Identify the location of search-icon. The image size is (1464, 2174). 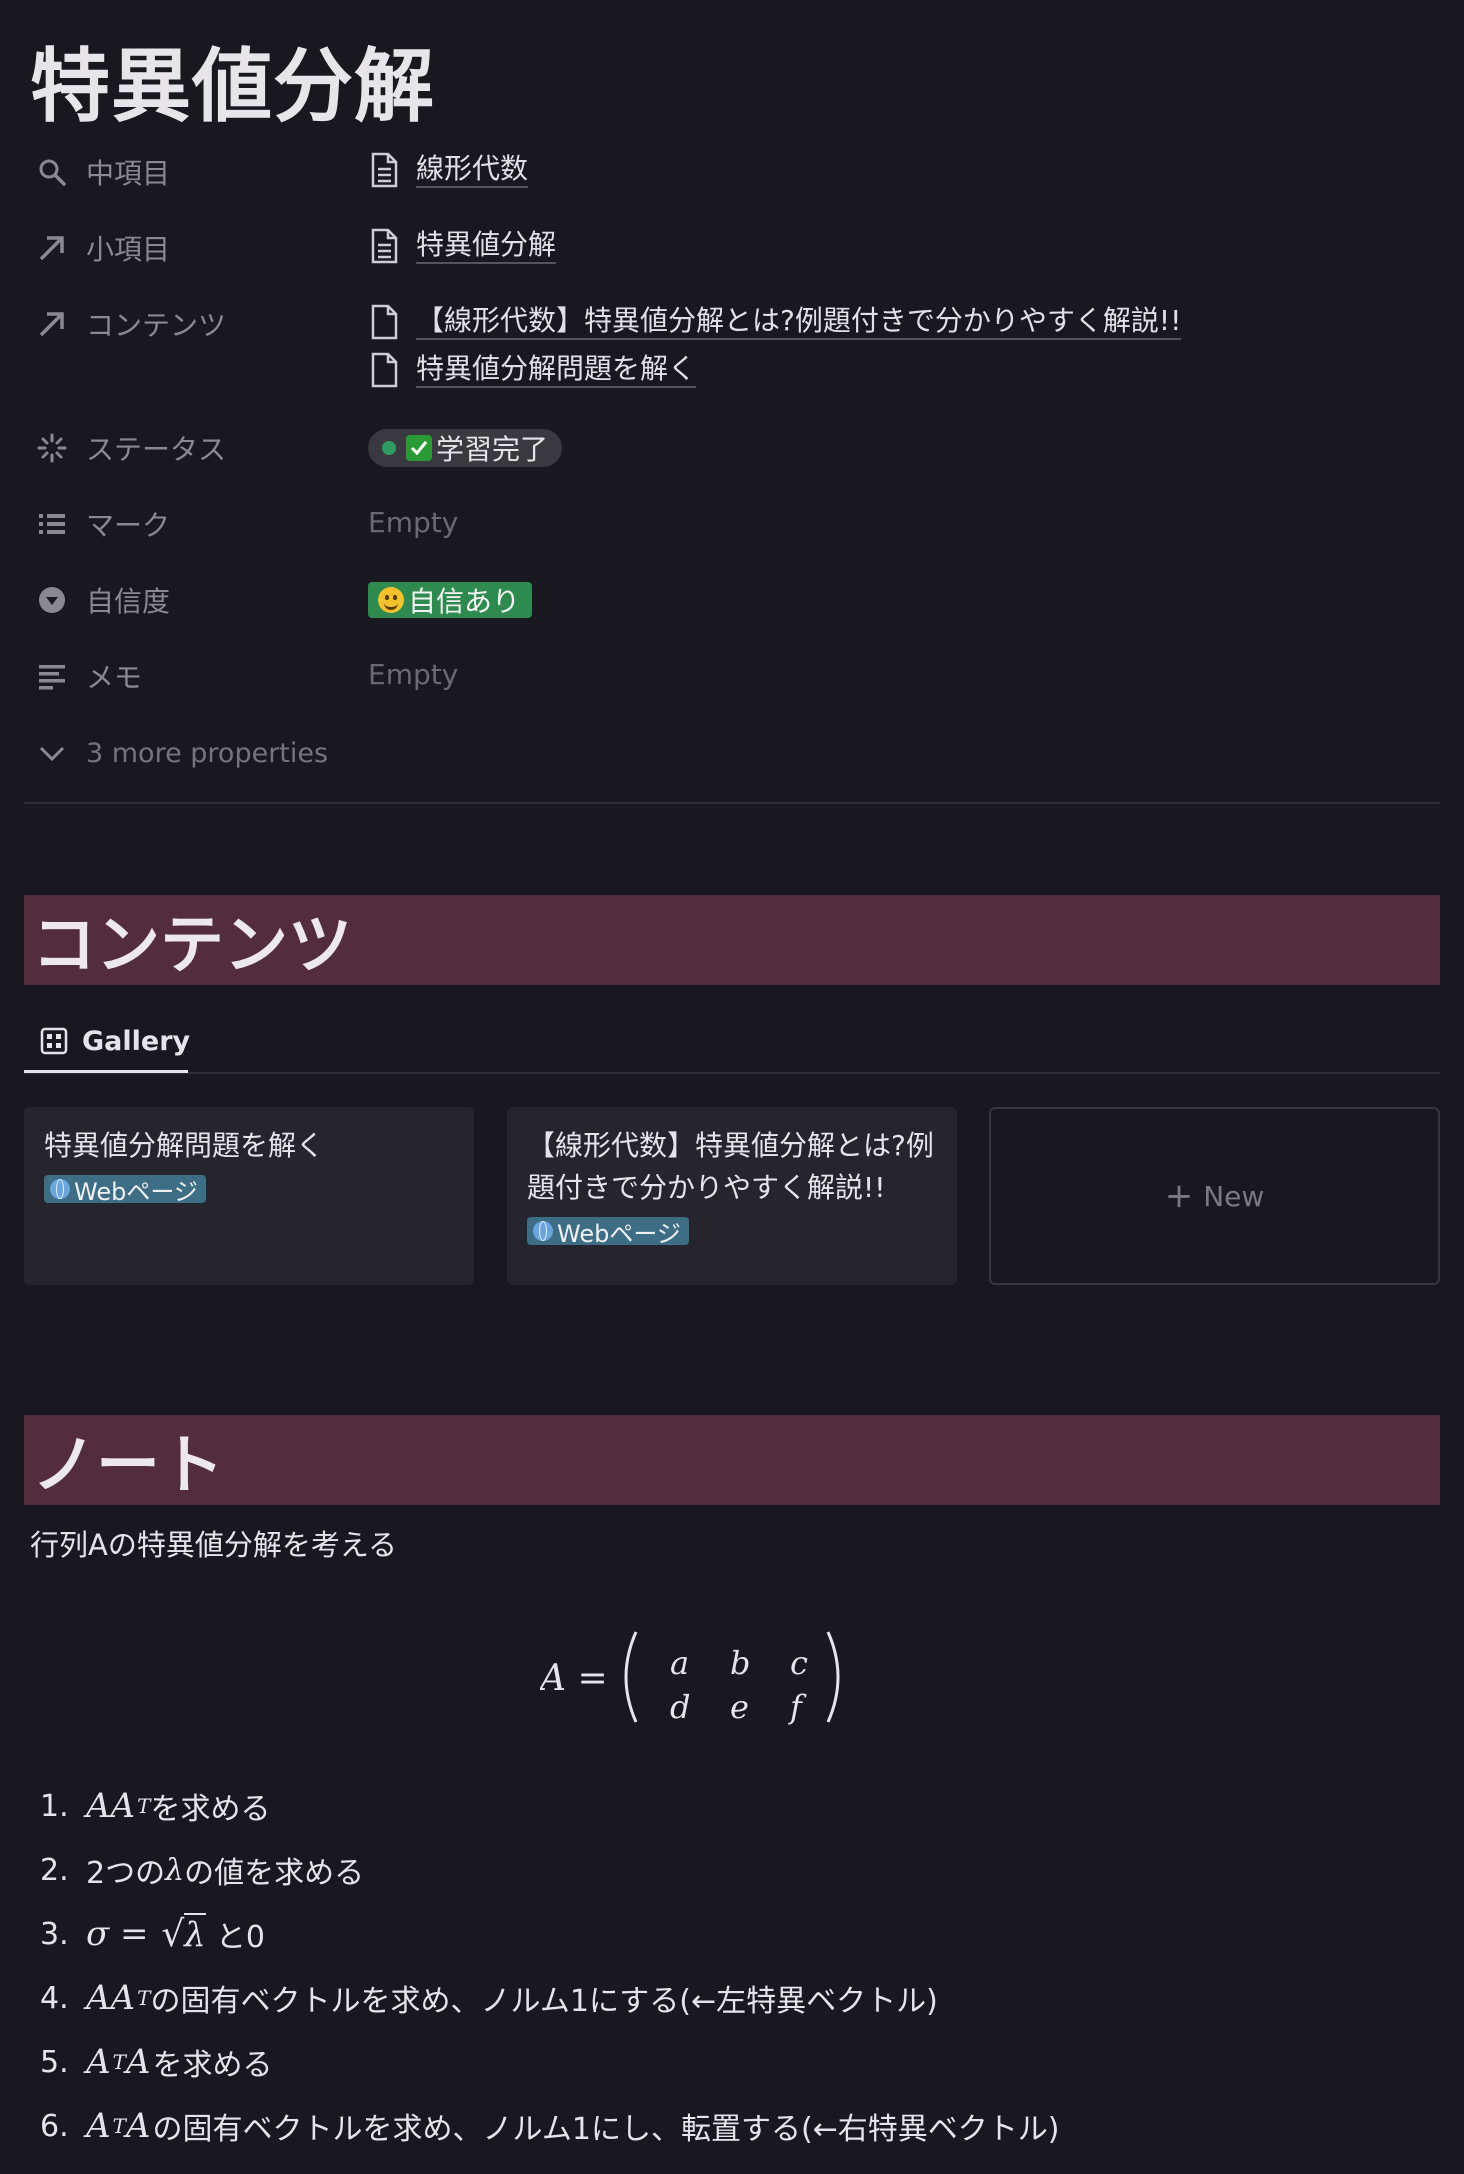
(52, 172).